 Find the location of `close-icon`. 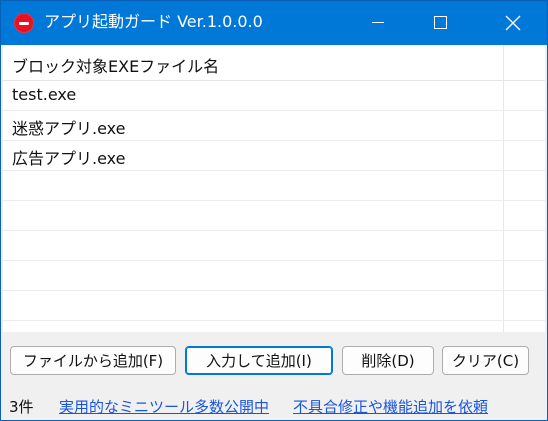

close-icon is located at coordinates (513, 23).